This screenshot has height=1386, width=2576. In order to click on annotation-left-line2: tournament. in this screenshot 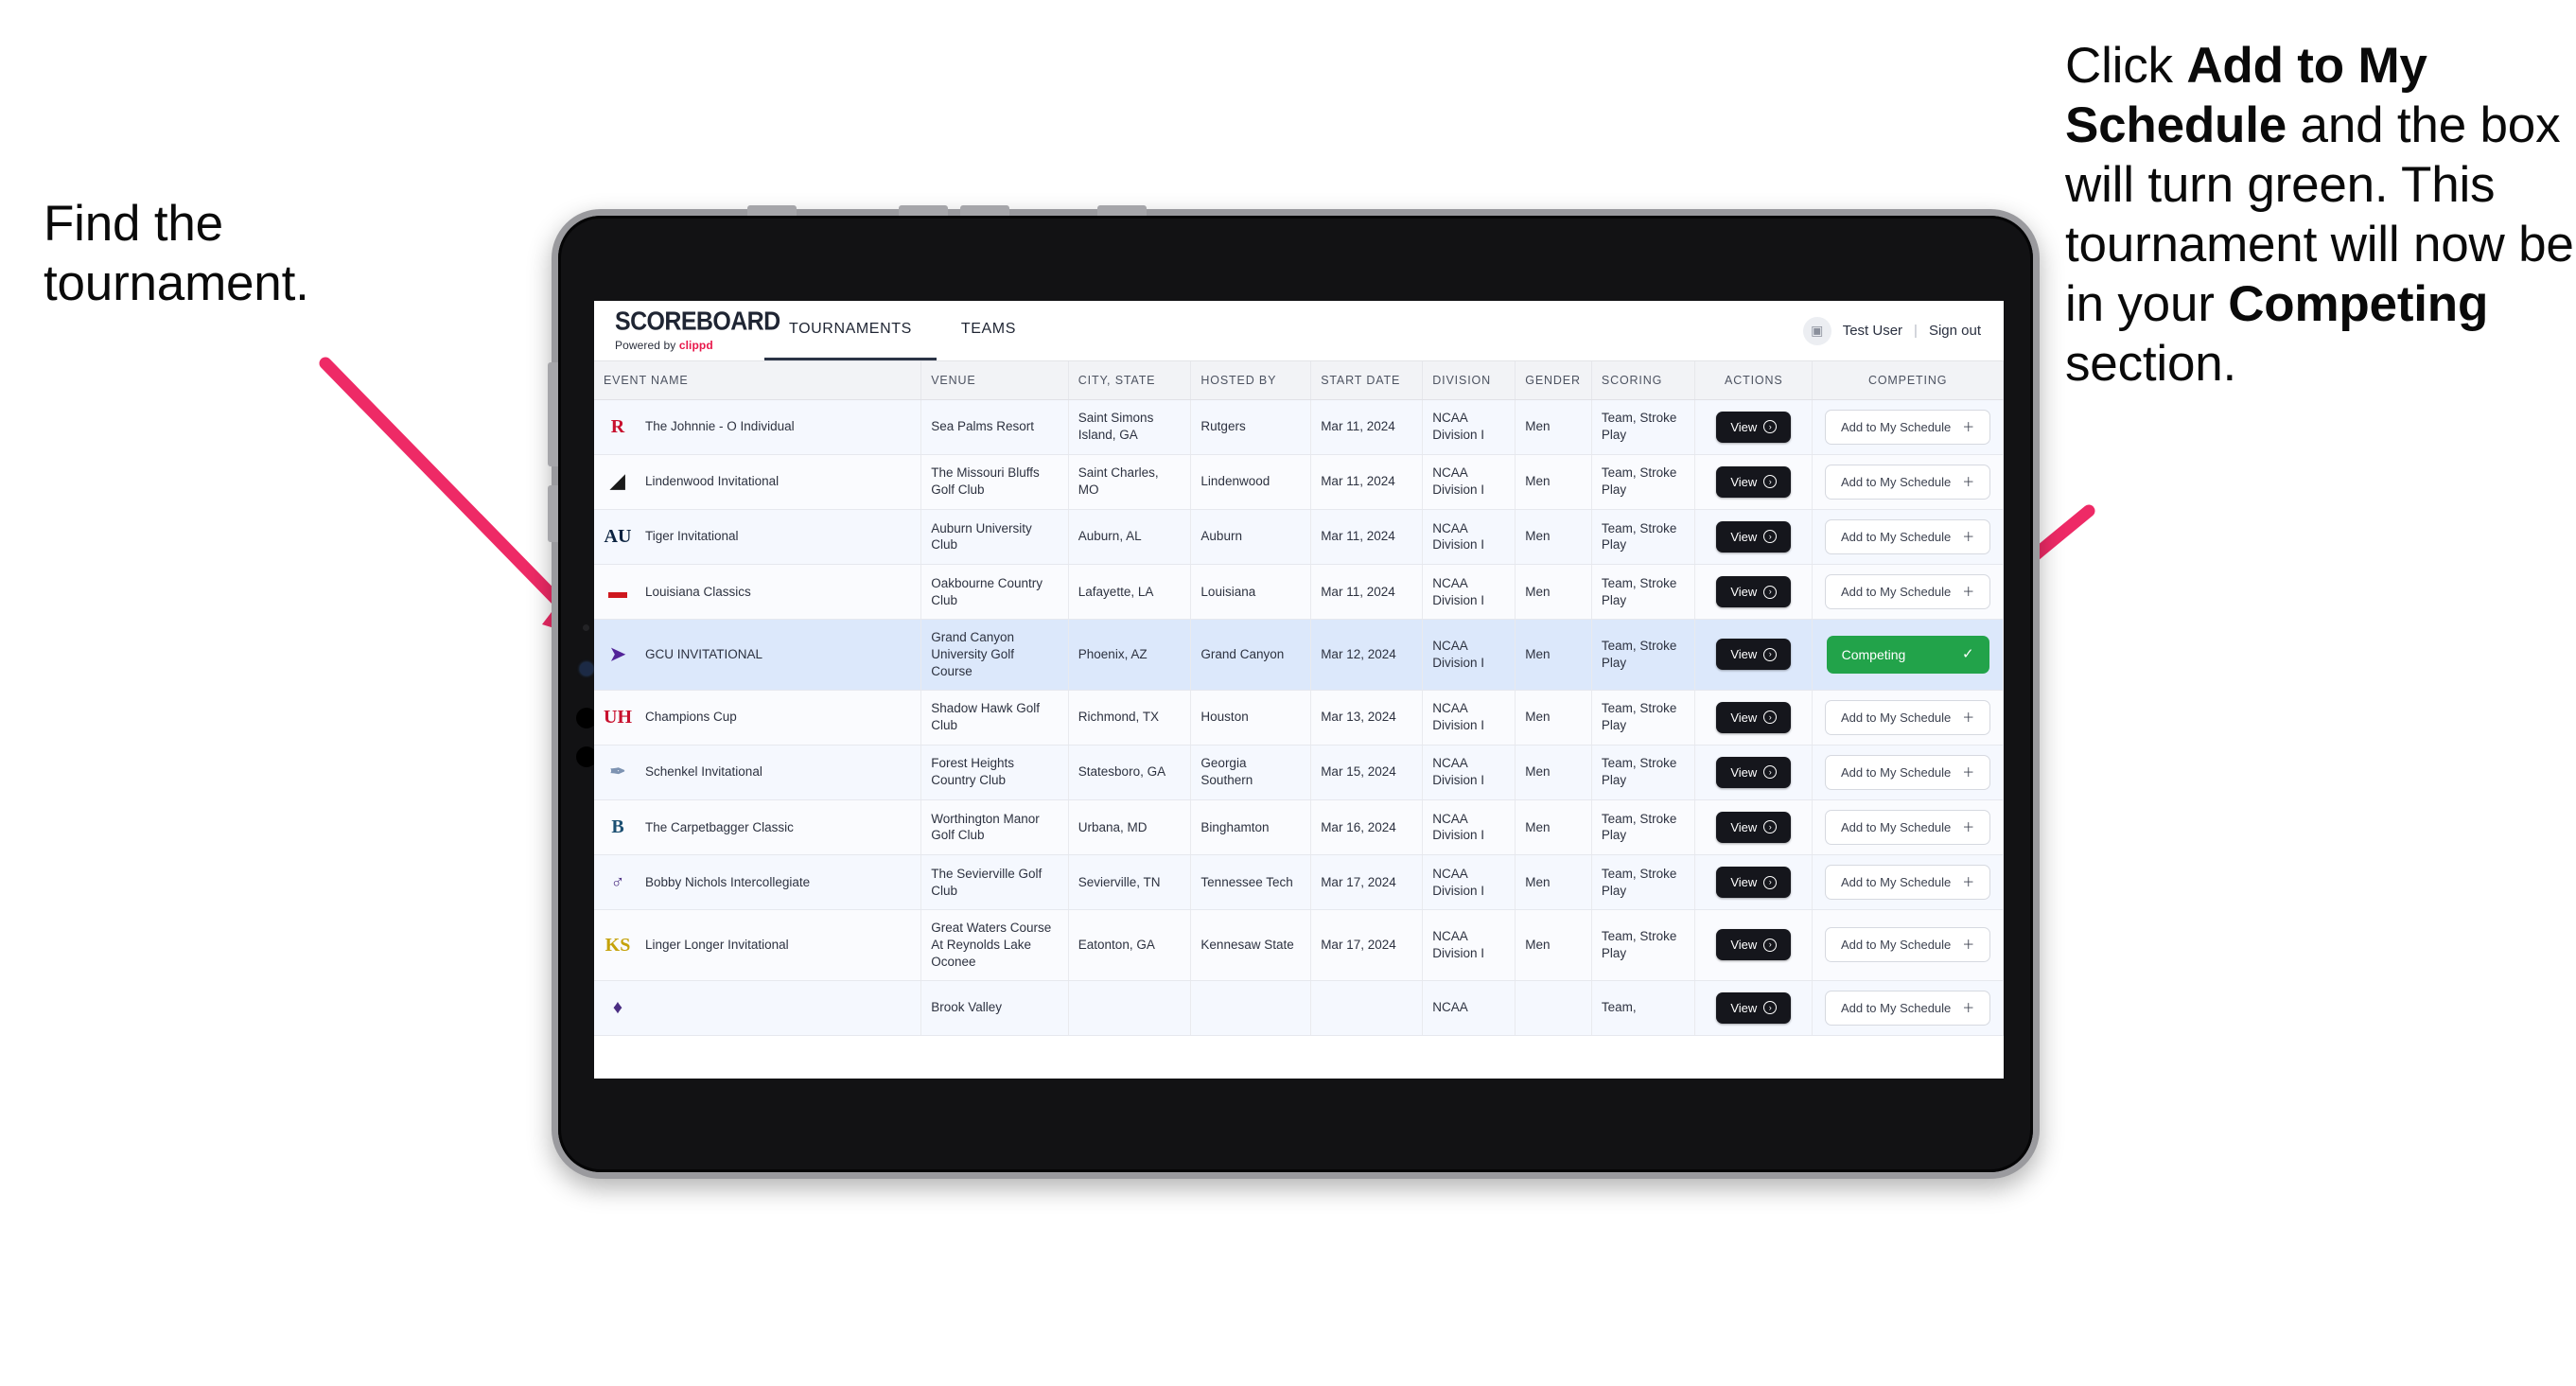, I will do `click(176, 283)`.